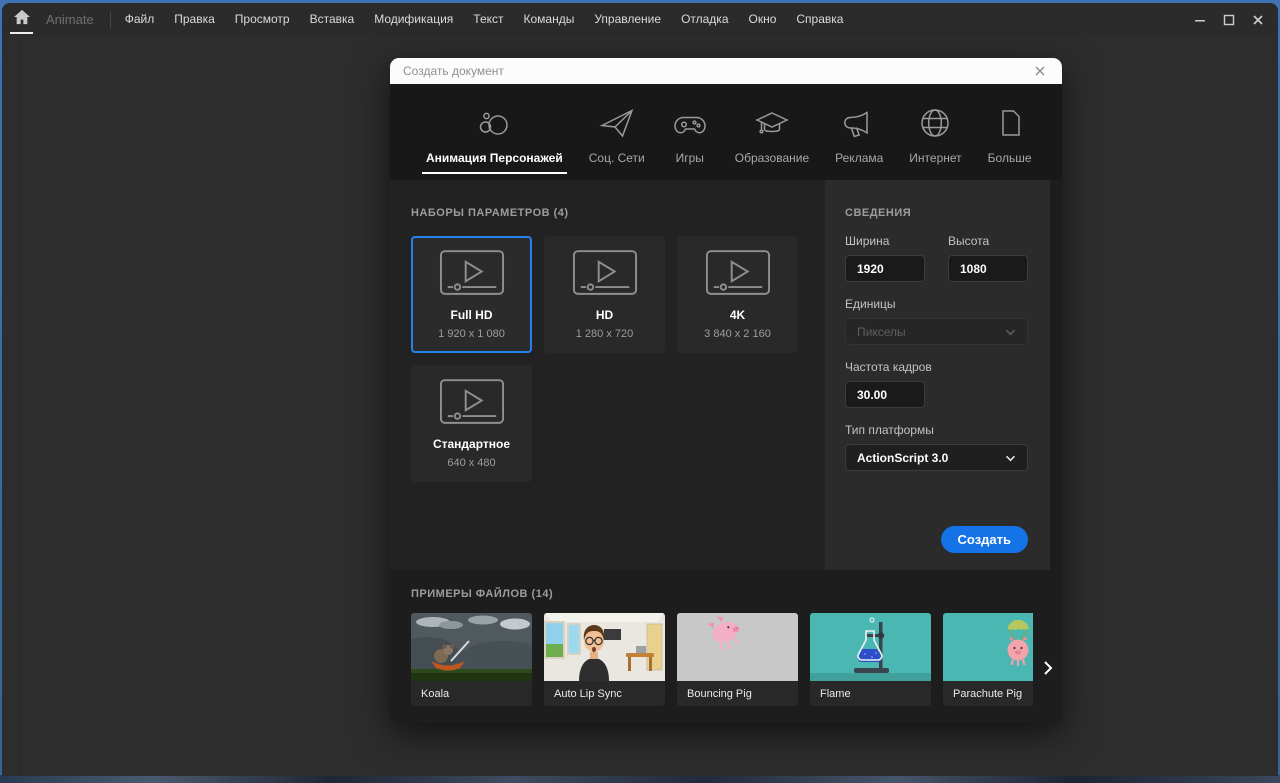 Image resolution: width=1280 pixels, height=783 pixels. Describe the element at coordinates (140, 19) in the screenshot. I see `menu-item: Файл` at that location.